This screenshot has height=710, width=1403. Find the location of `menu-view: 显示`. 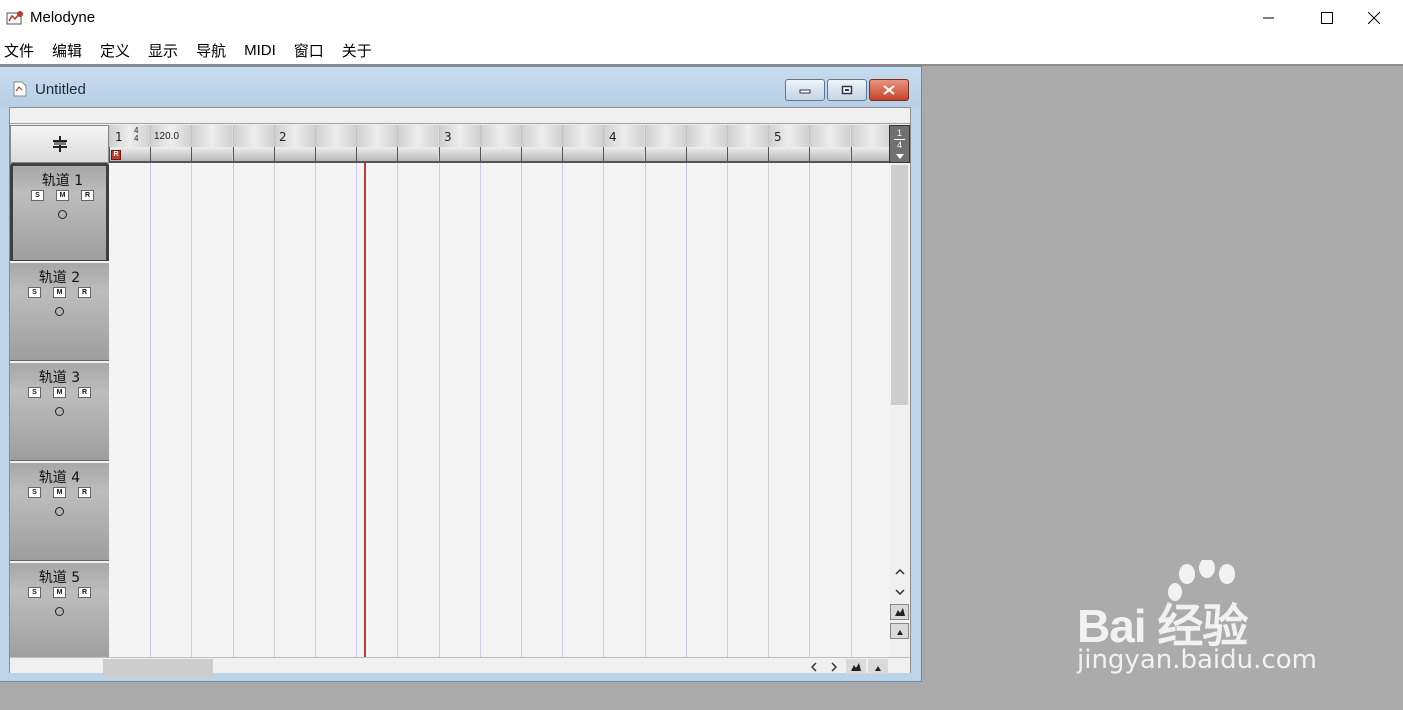

menu-view: 显示 is located at coordinates (163, 50).